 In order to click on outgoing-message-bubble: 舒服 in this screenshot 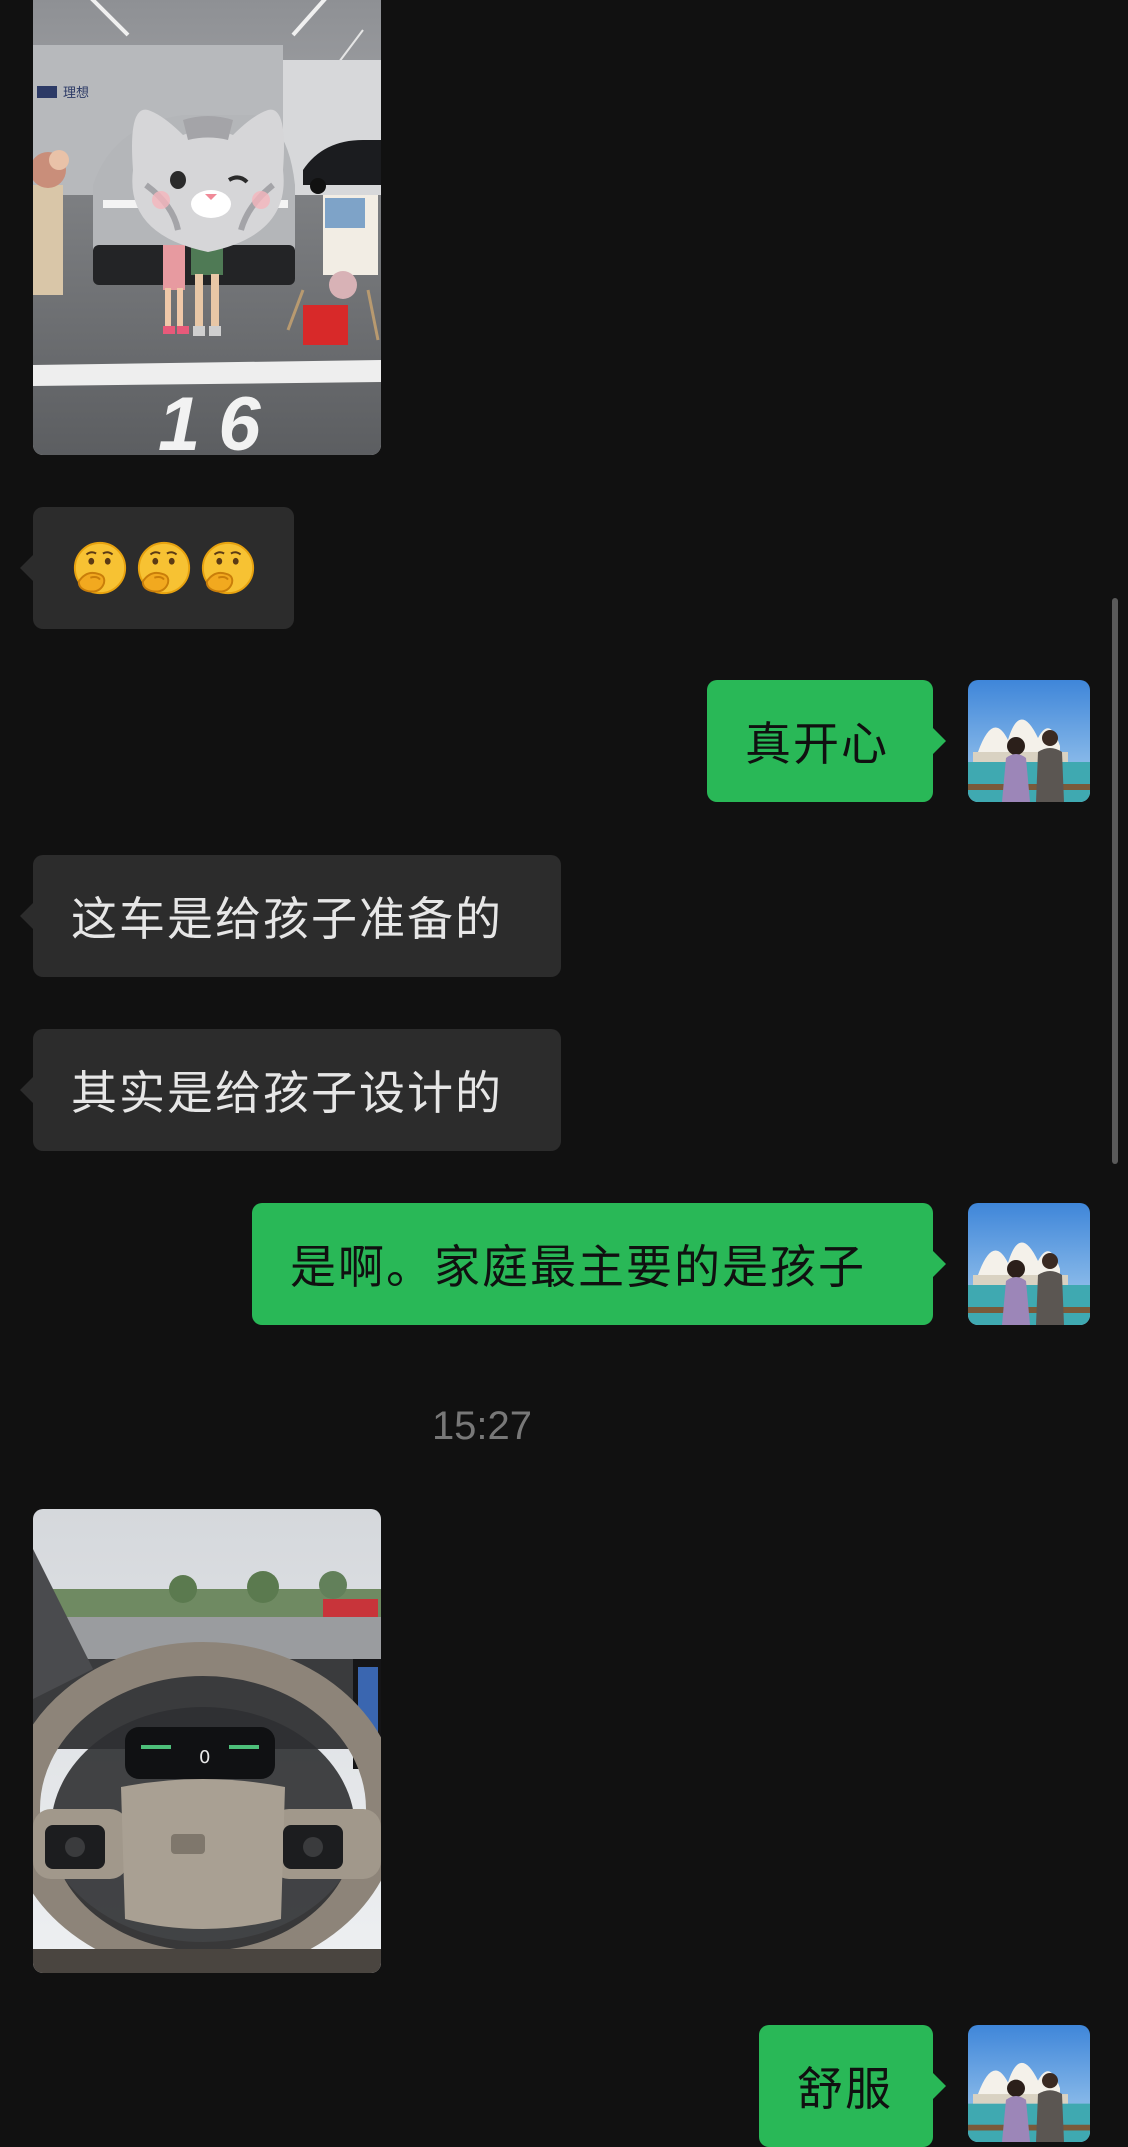, I will do `click(852, 2086)`.